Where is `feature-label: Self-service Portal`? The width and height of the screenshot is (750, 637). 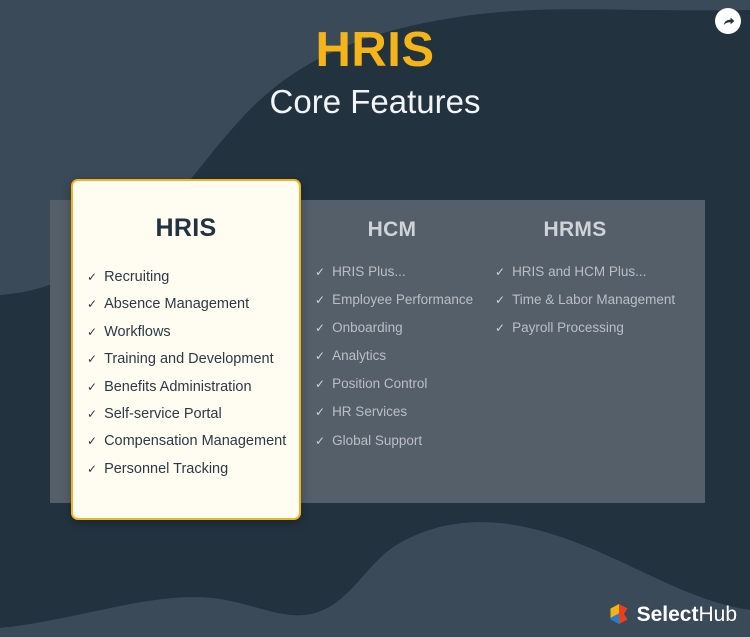
feature-label: Self-service Portal is located at coordinates (163, 413).